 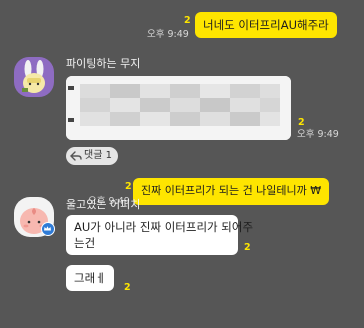 What do you see at coordinates (76, 156) in the screenshot?
I see `reply-arrow-icon` at bounding box center [76, 156].